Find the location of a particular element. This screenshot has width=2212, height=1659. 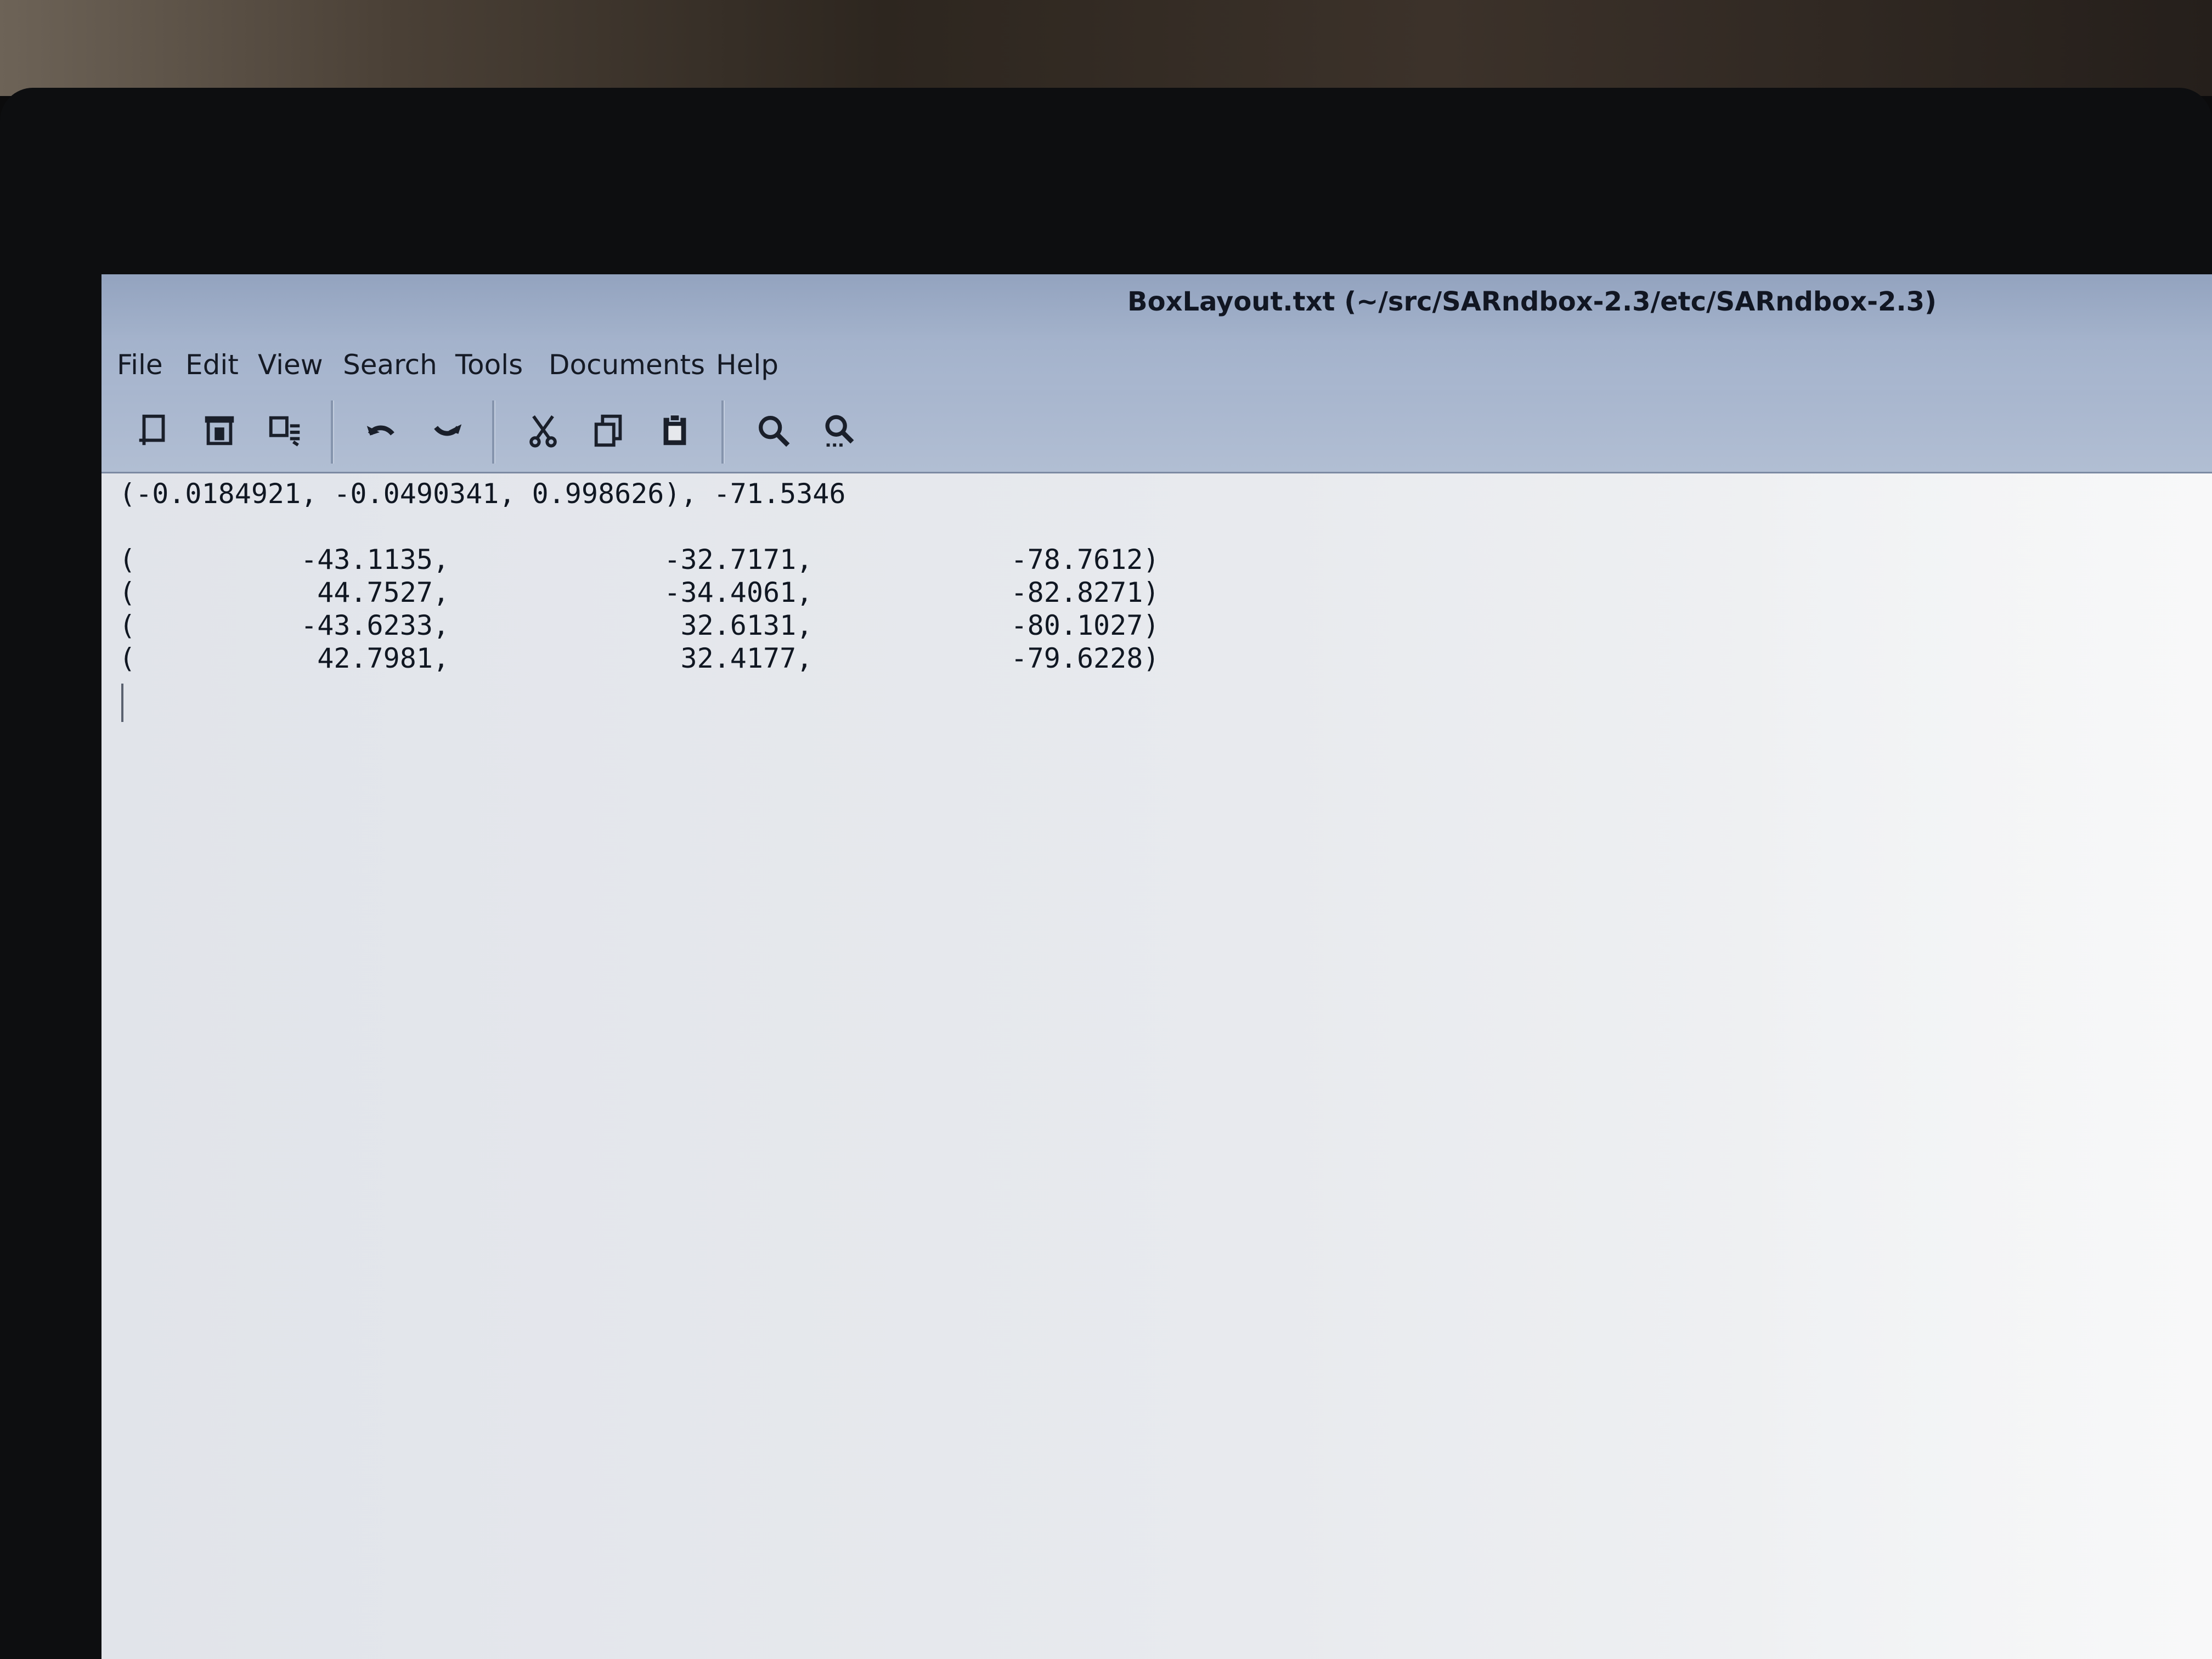

menu-help: Help is located at coordinates (747, 365).